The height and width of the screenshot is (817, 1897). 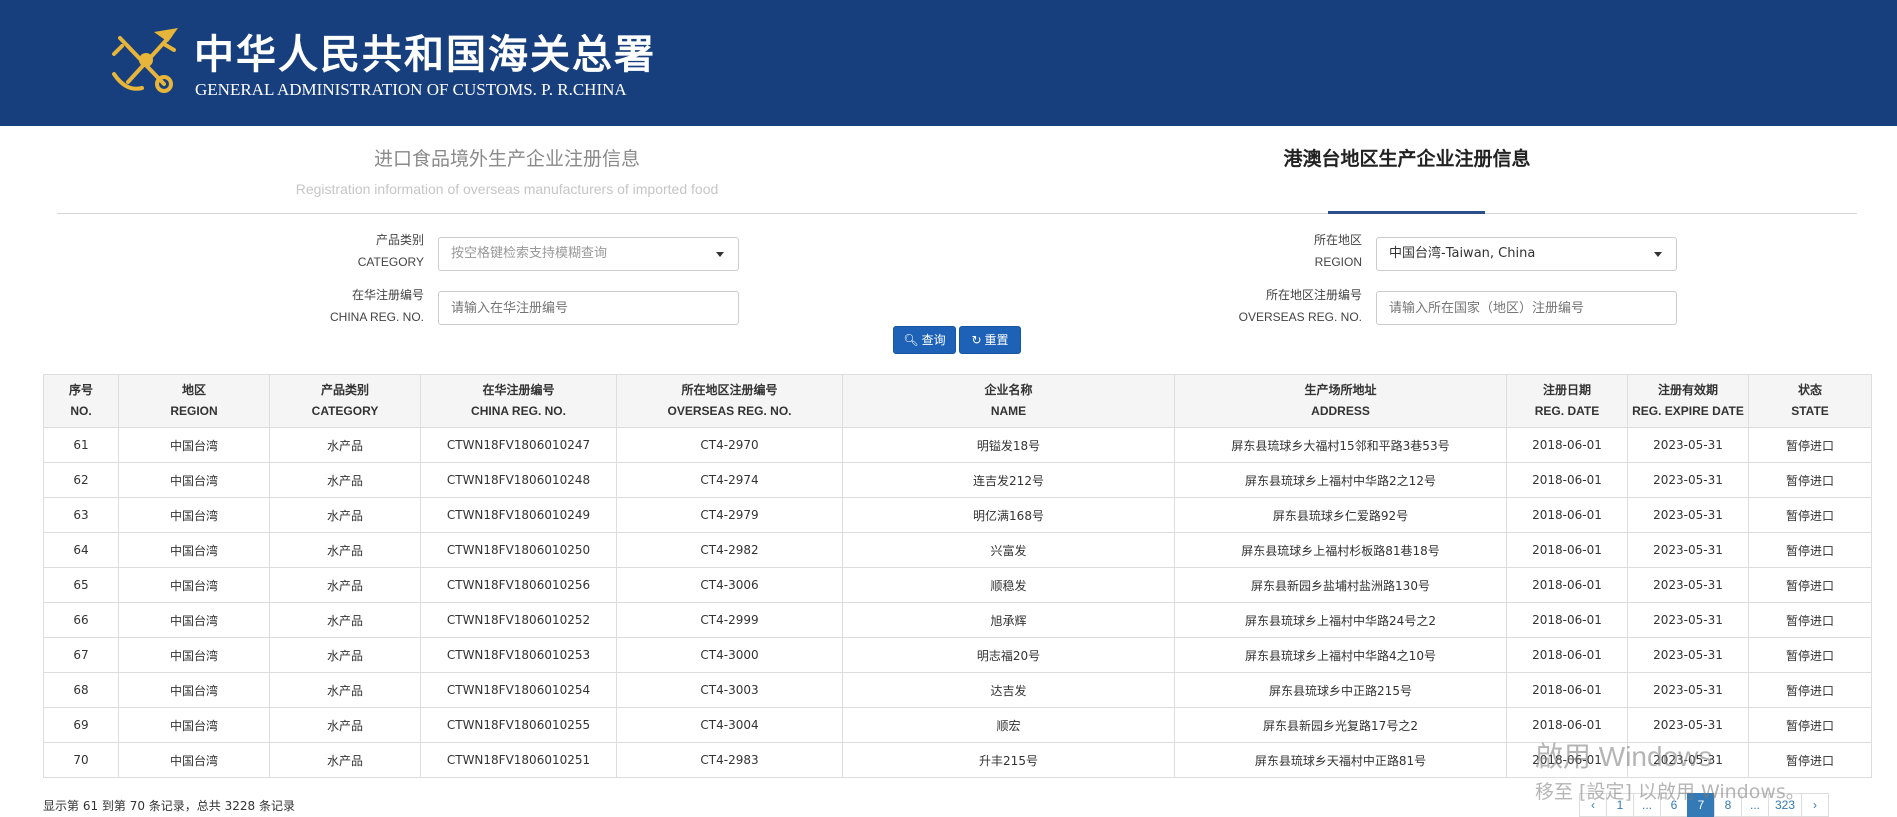 I want to click on table-cell: 明亿满168号, so click(x=1008, y=515).